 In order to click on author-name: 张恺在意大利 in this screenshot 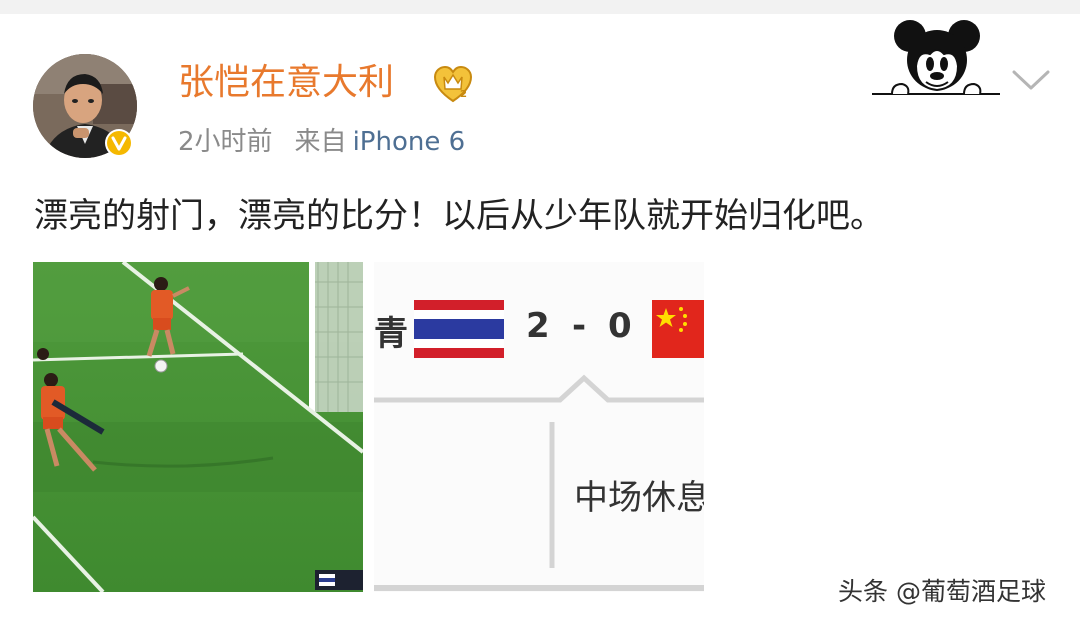, I will do `click(286, 83)`.